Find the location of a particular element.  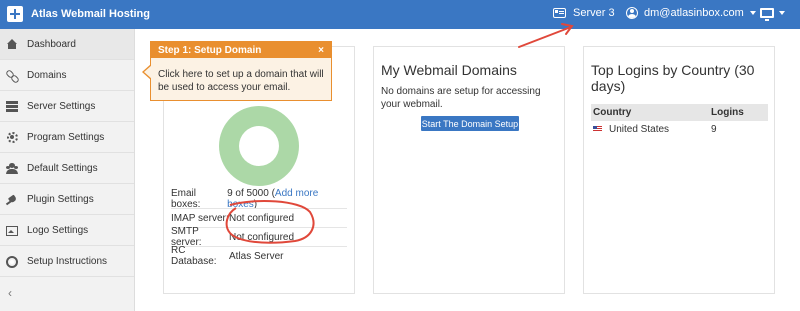

popover-header: Step 1: Setup Domain × is located at coordinates (241, 50).